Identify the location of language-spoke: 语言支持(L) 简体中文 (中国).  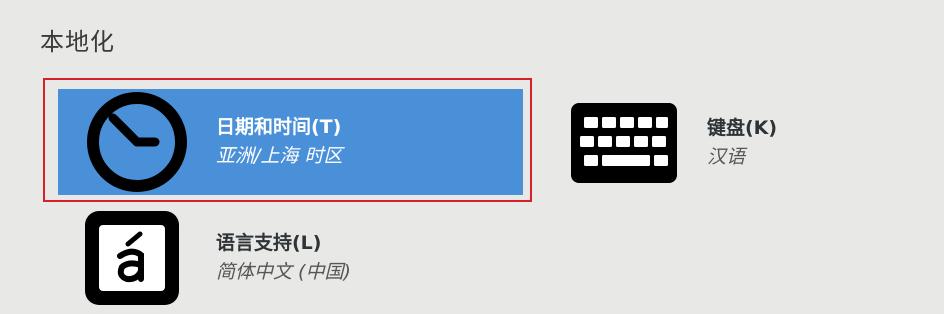
(217, 258).